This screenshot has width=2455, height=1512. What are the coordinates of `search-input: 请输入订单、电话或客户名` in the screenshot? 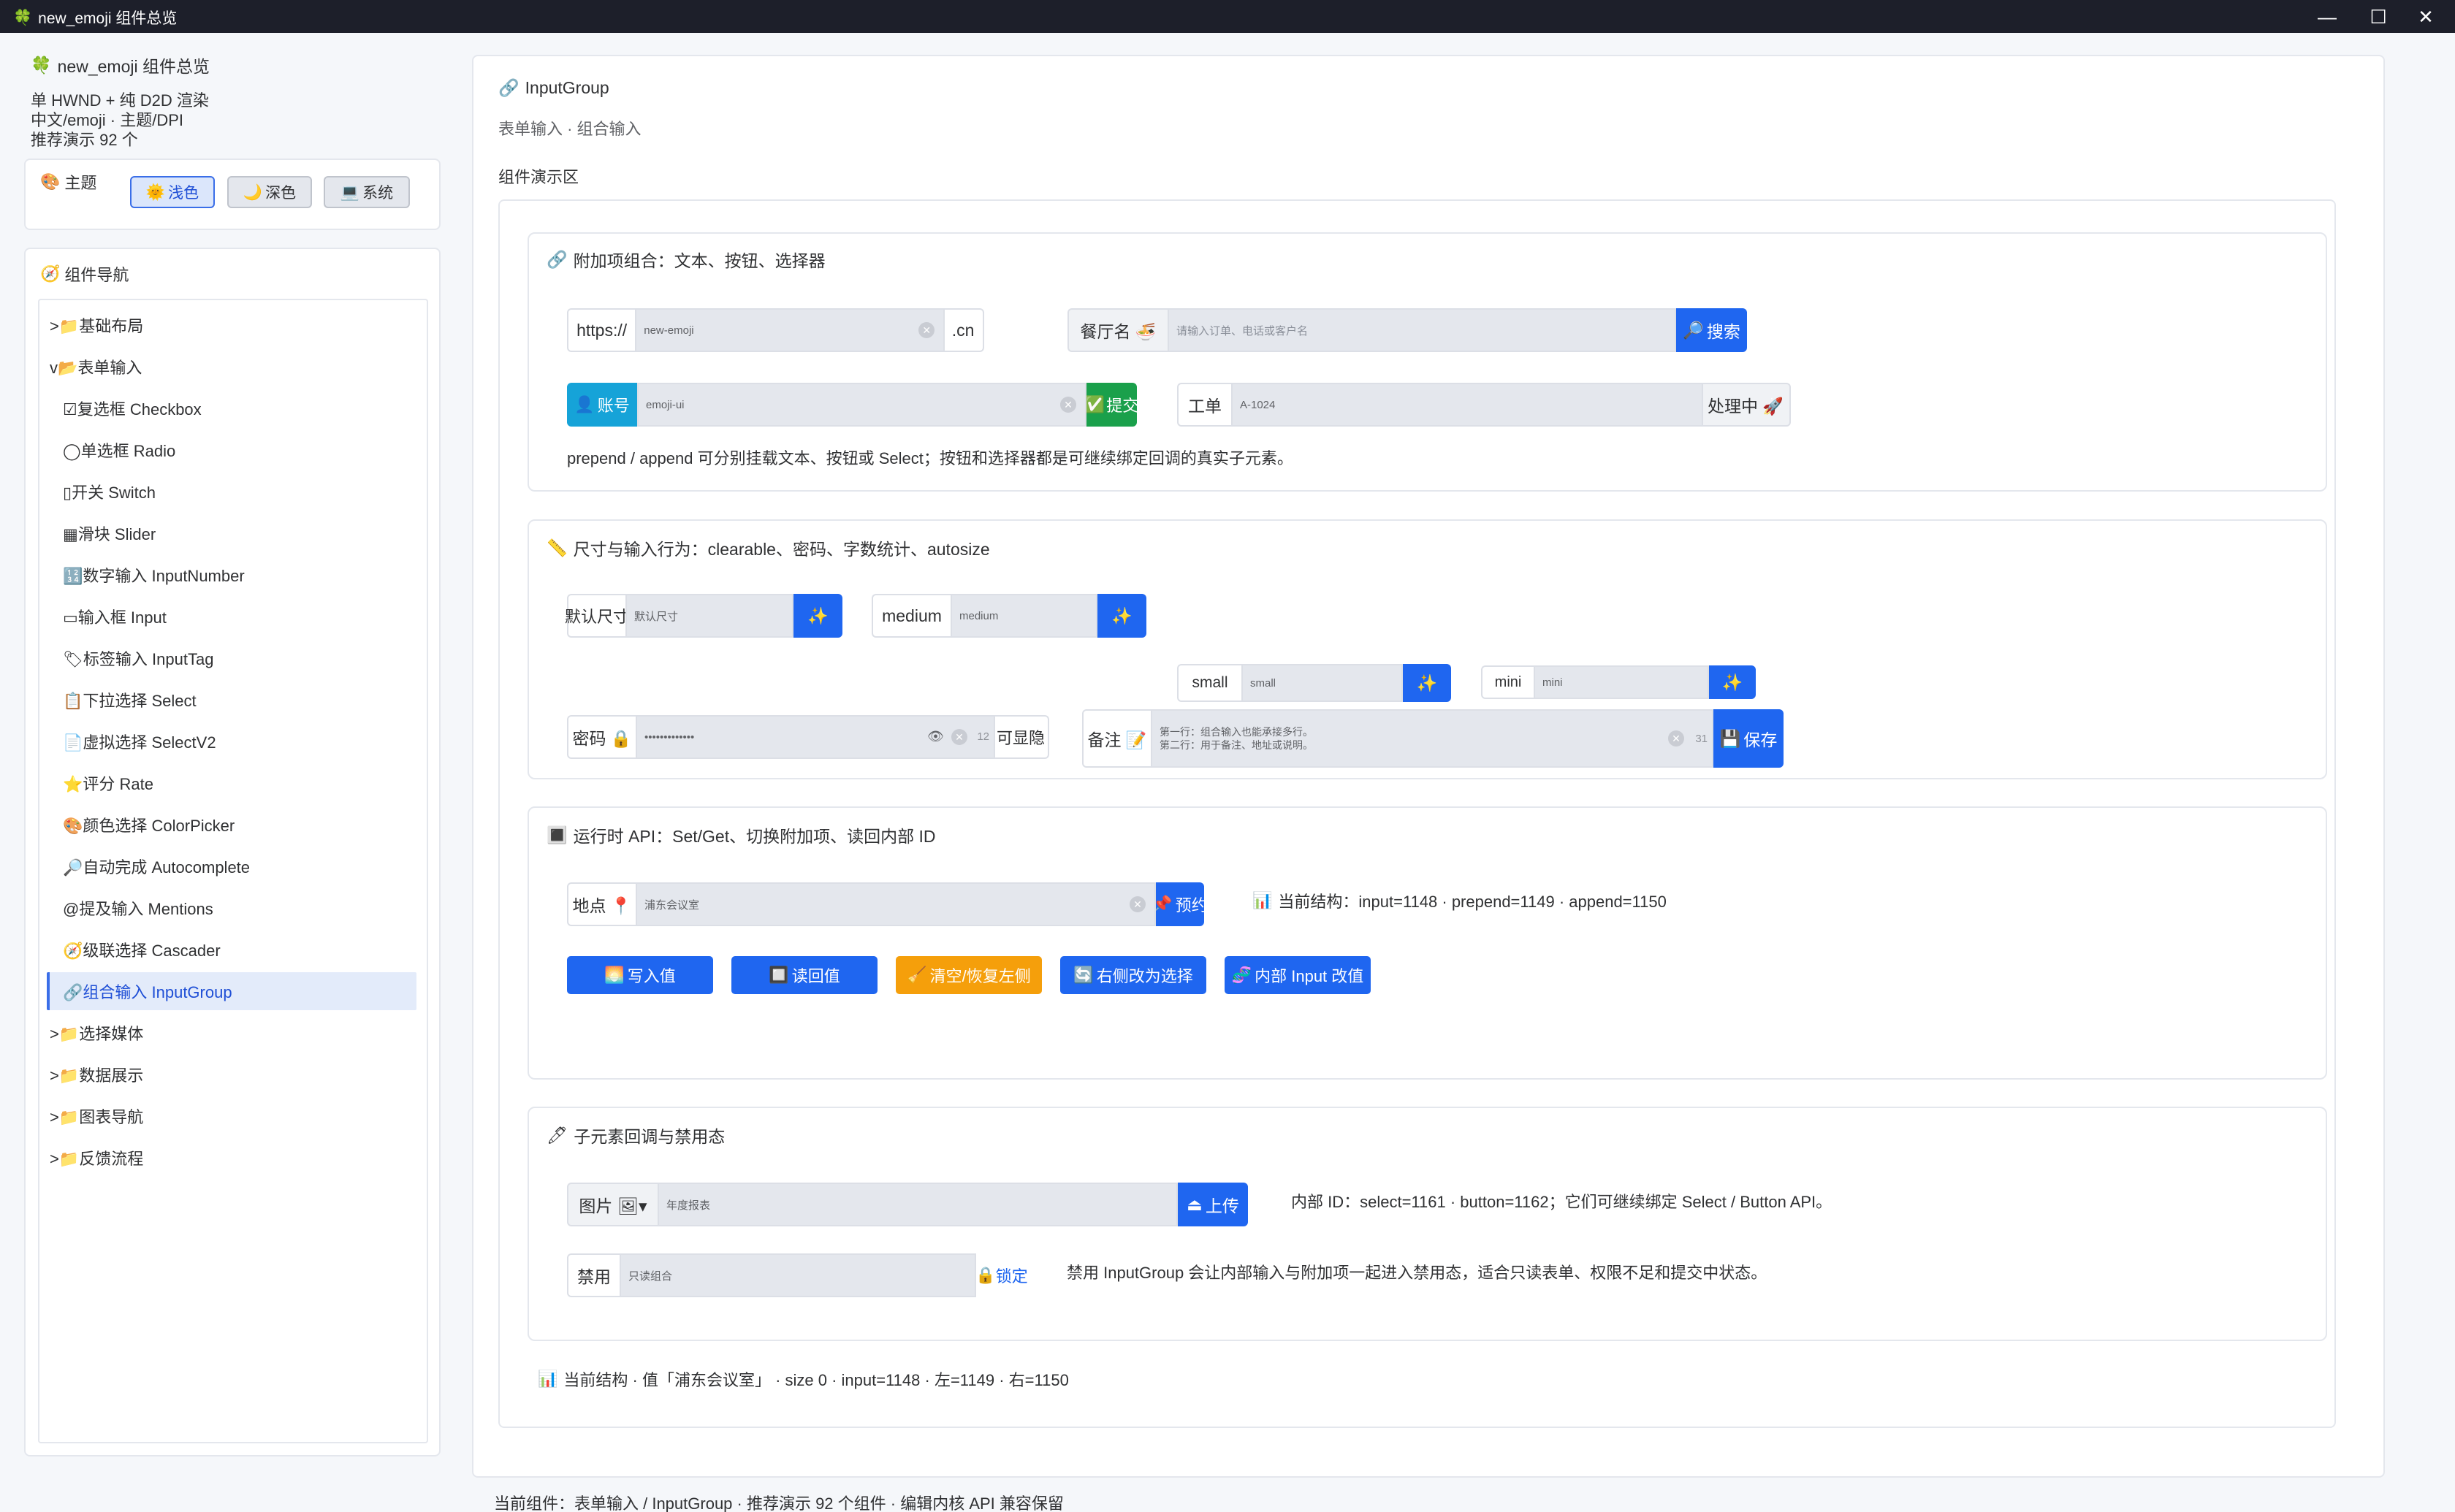 It's located at (1422, 330).